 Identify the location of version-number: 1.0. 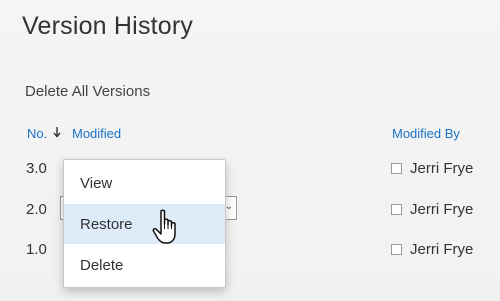
(36, 249).